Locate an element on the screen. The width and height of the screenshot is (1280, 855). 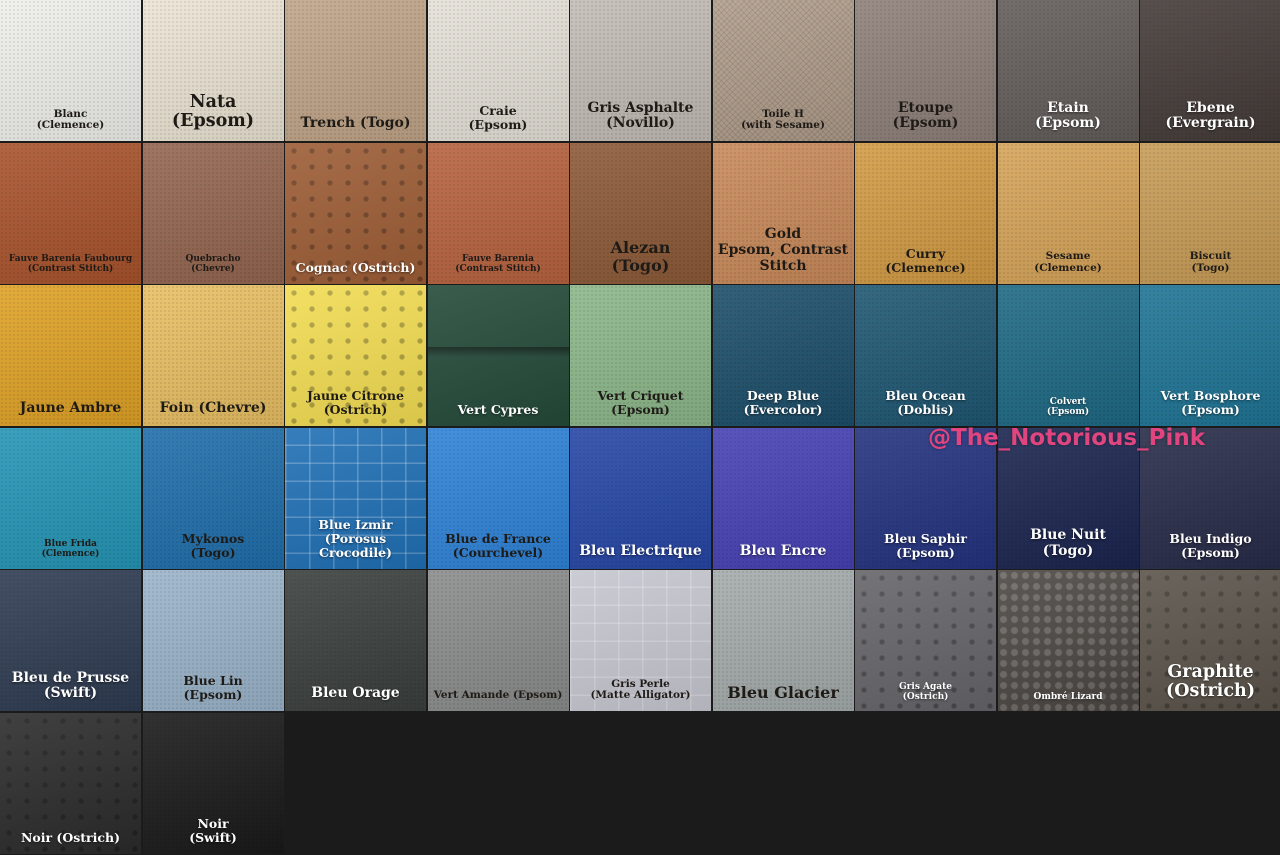
swatch-label: Bleu Glacier is located at coordinates (783, 693).